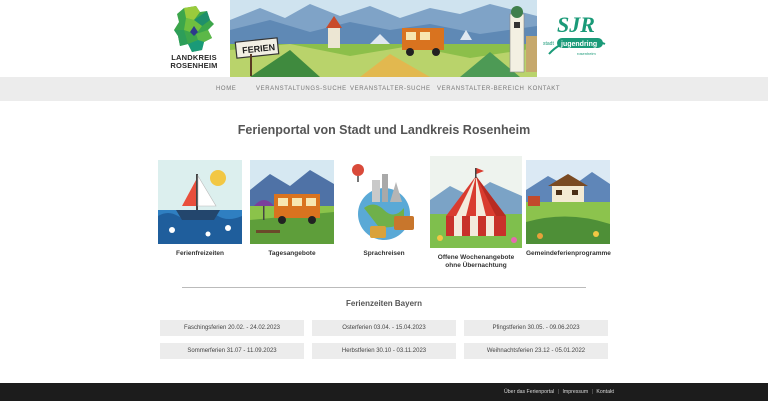 The image size is (768, 401). What do you see at coordinates (200, 253) in the screenshot?
I see `tile-label: Ferienfreizeiten` at bounding box center [200, 253].